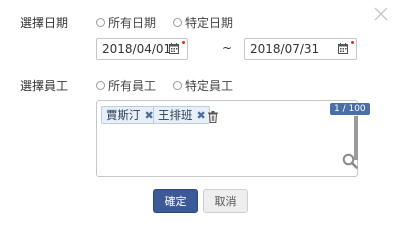 This screenshot has height=240, width=400. What do you see at coordinates (175, 115) in the screenshot?
I see `employee-tag-name: 王排班` at bounding box center [175, 115].